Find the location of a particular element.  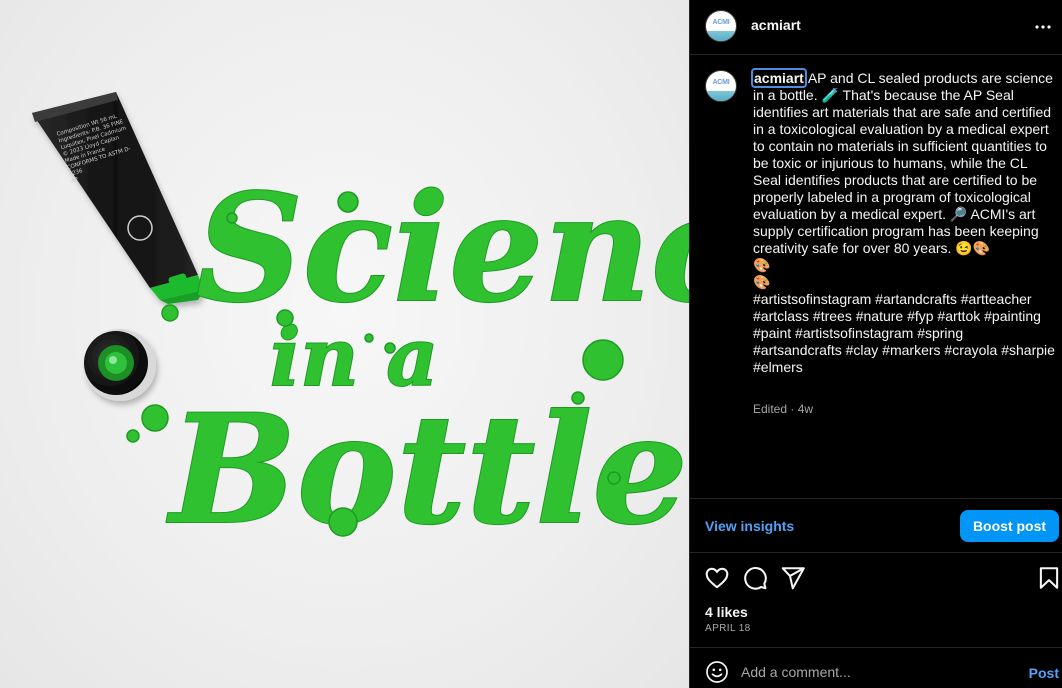

view-insights-link: View insights is located at coordinates (749, 526).